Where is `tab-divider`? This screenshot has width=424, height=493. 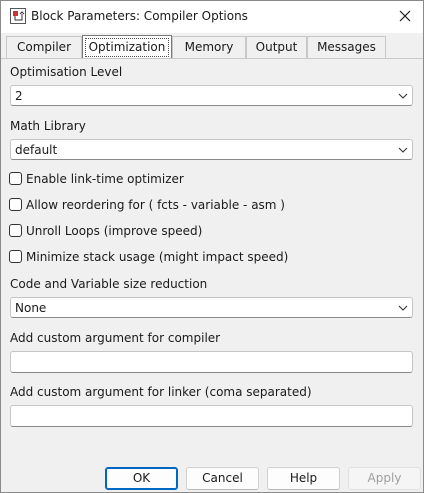 tab-divider is located at coordinates (212, 58).